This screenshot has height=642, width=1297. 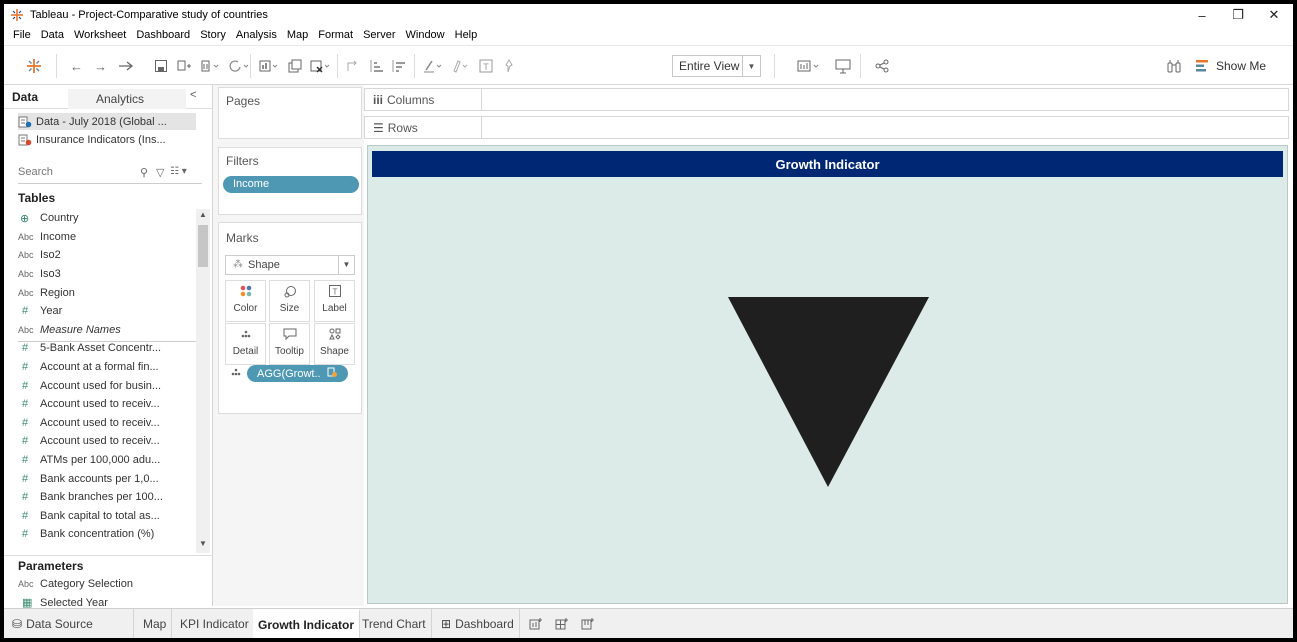 What do you see at coordinates (509, 66) in the screenshot?
I see `fix-axes-pin-icon` at bounding box center [509, 66].